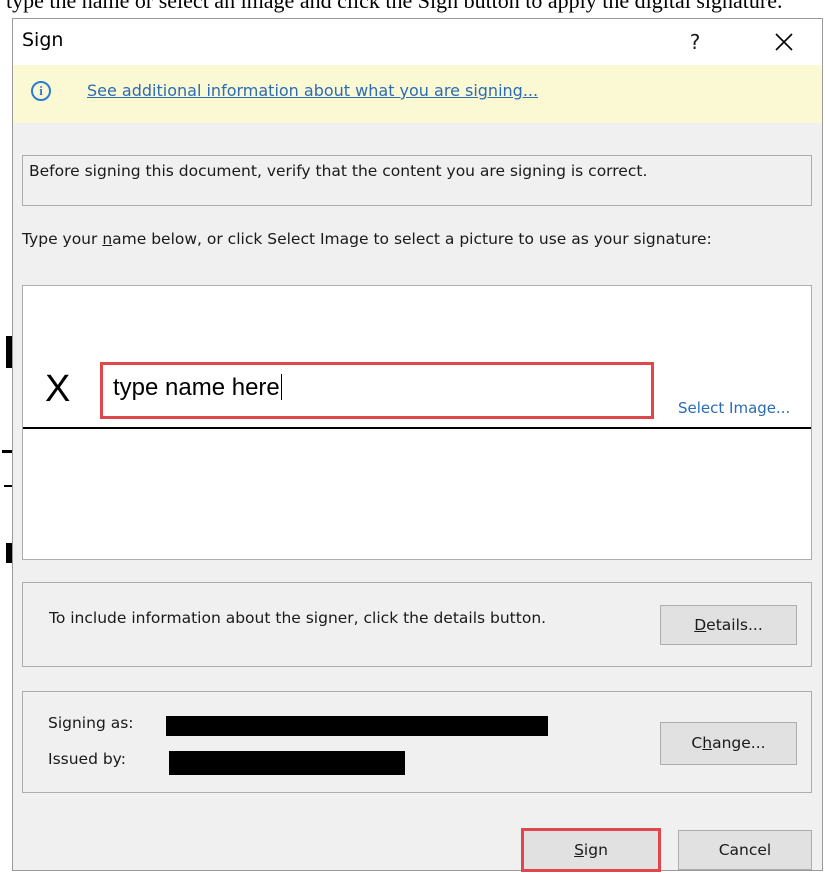 The height and width of the screenshot is (873, 825). I want to click on info-icon: i, so click(41, 91).